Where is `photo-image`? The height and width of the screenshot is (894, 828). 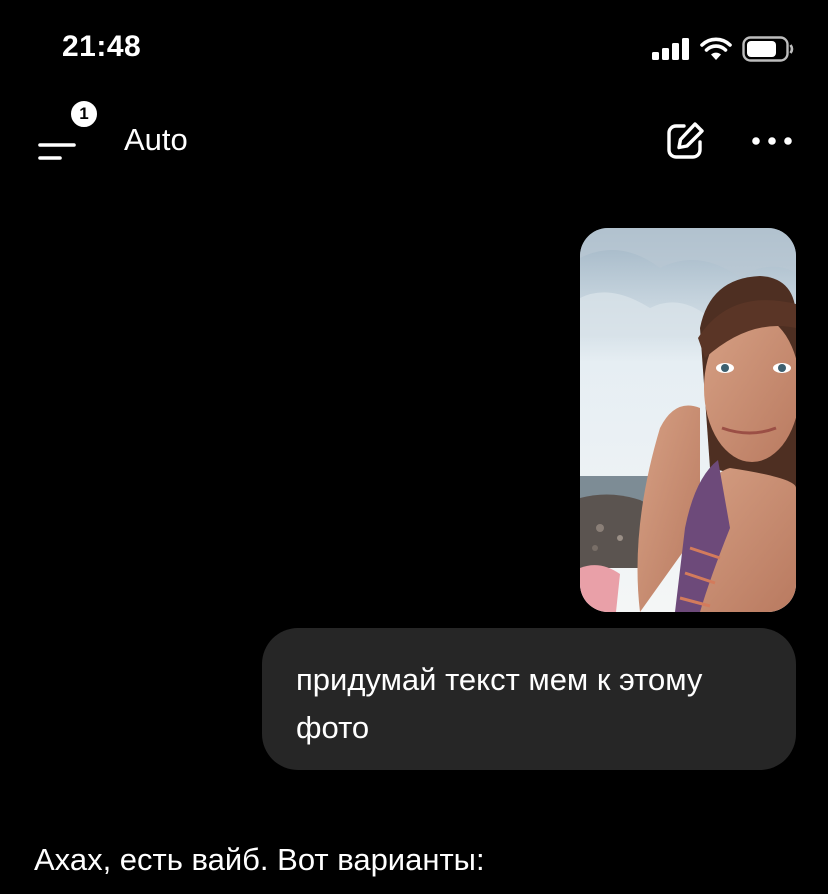 photo-image is located at coordinates (688, 420).